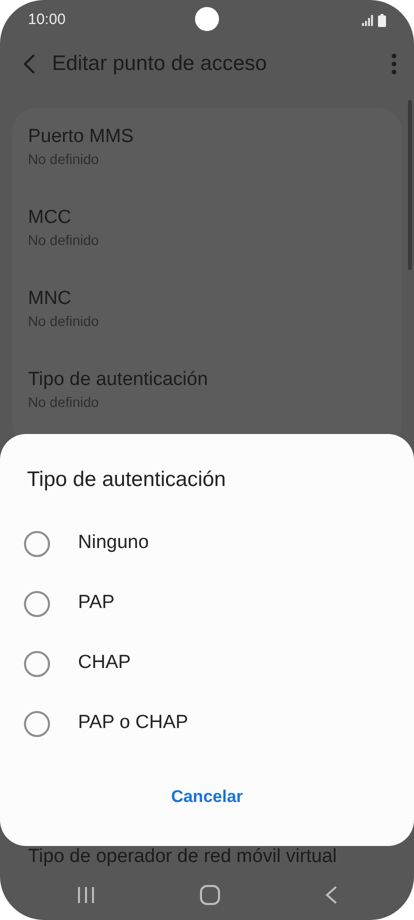  I want to click on dialog-title: Tipo de autenticación, so click(126, 480).